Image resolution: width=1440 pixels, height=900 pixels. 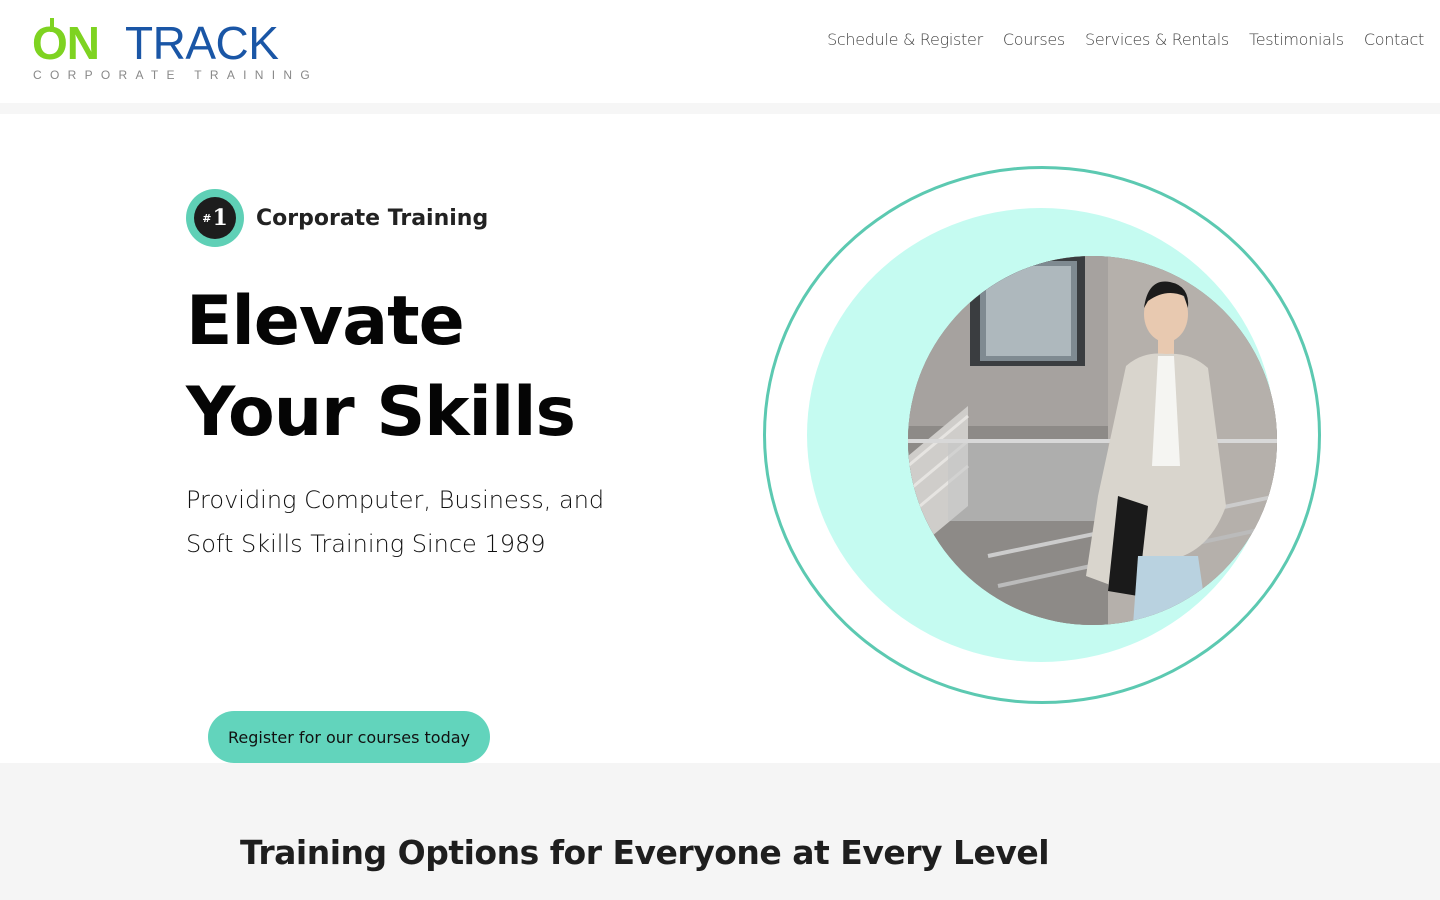 What do you see at coordinates (905, 39) in the screenshot?
I see `nav-schedule-register: Schedule & Register` at bounding box center [905, 39].